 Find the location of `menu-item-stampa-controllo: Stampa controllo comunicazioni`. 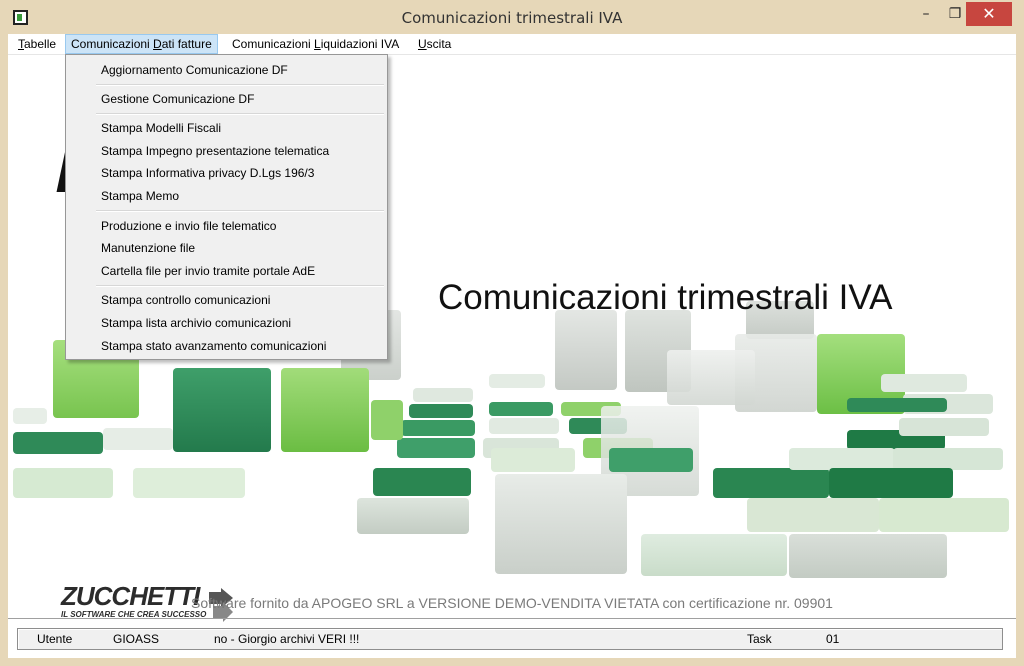

menu-item-stampa-controllo: Stampa controllo comunicazioni is located at coordinates (226, 300).